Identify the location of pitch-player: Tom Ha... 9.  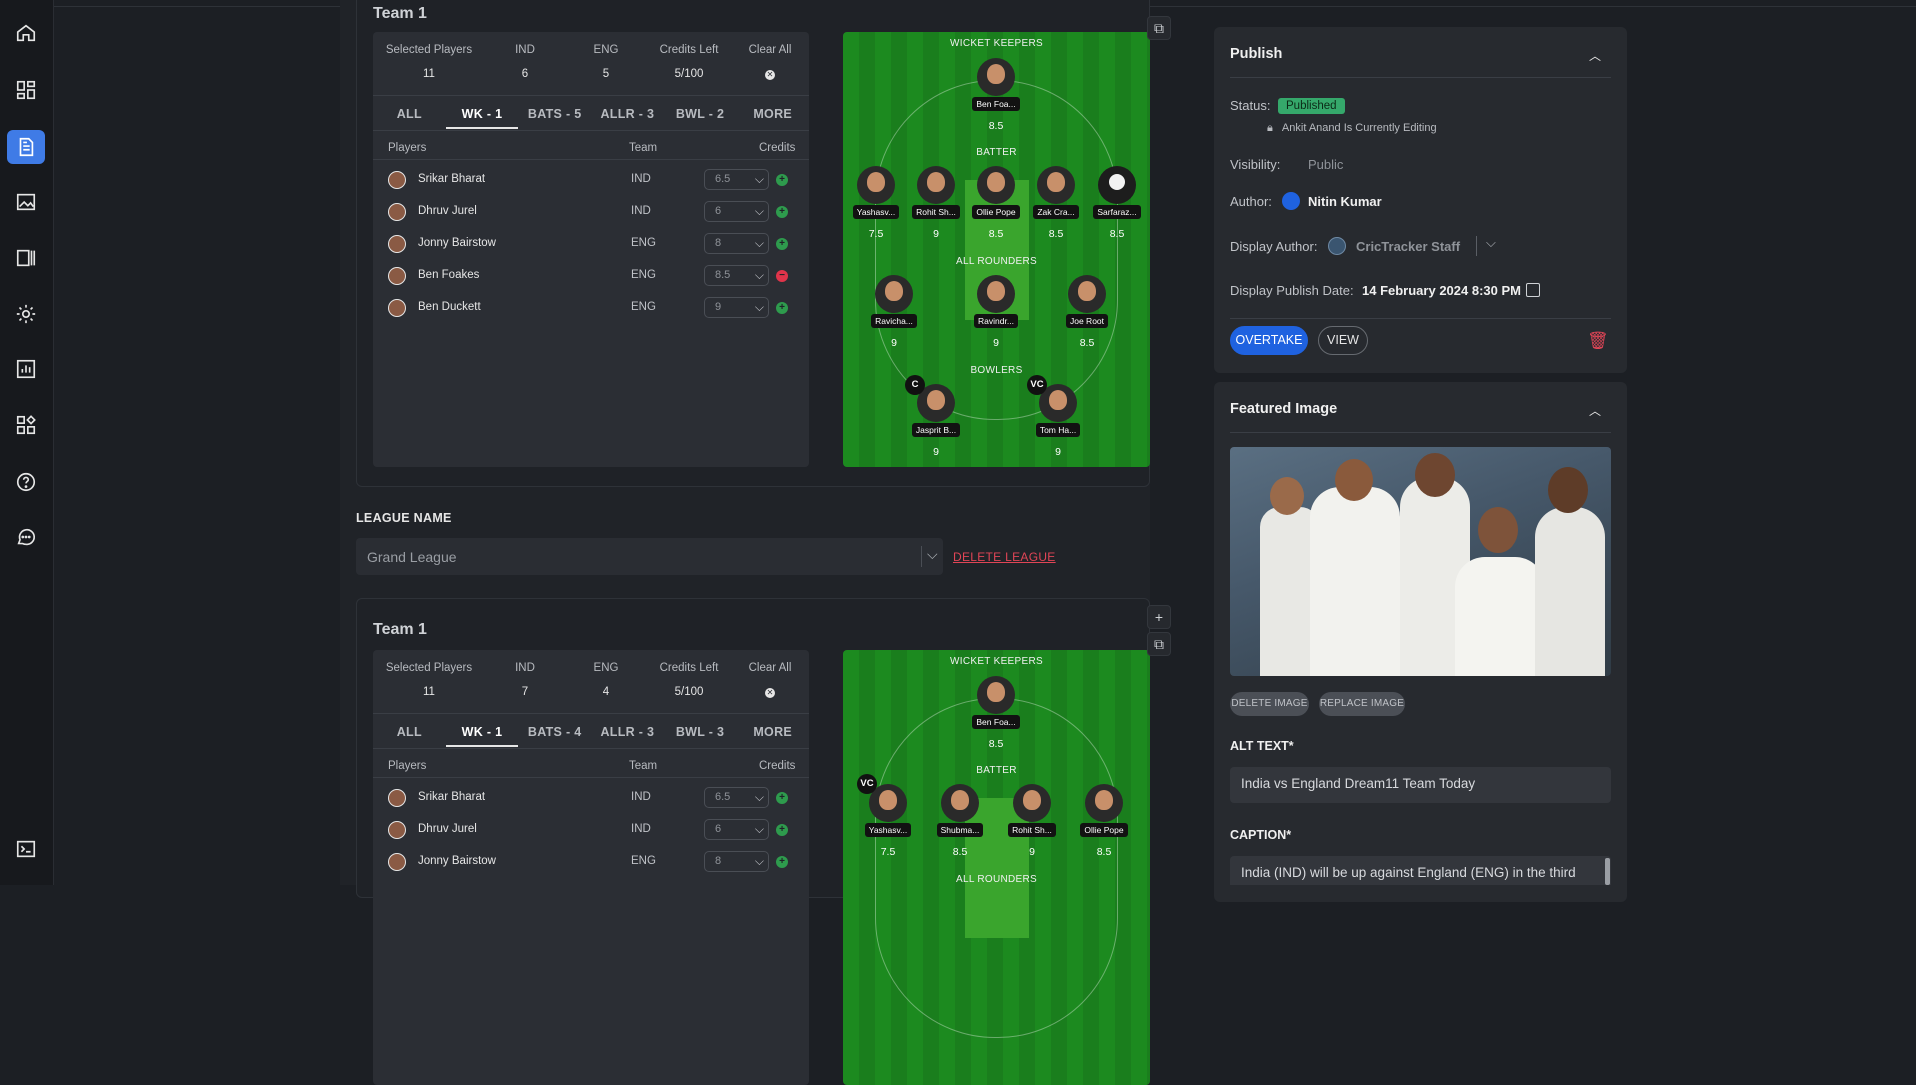
(1058, 421).